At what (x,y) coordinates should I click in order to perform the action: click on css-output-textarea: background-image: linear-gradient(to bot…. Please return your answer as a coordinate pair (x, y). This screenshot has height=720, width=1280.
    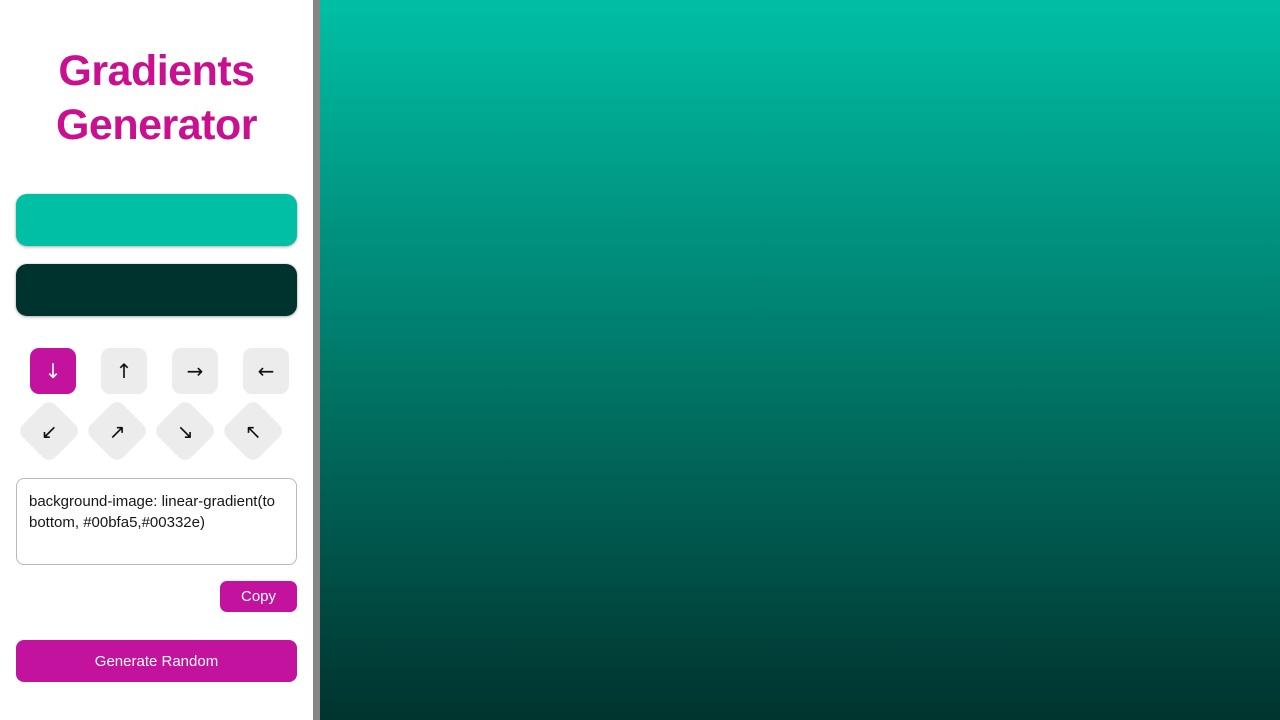
    Looking at the image, I should click on (156, 521).